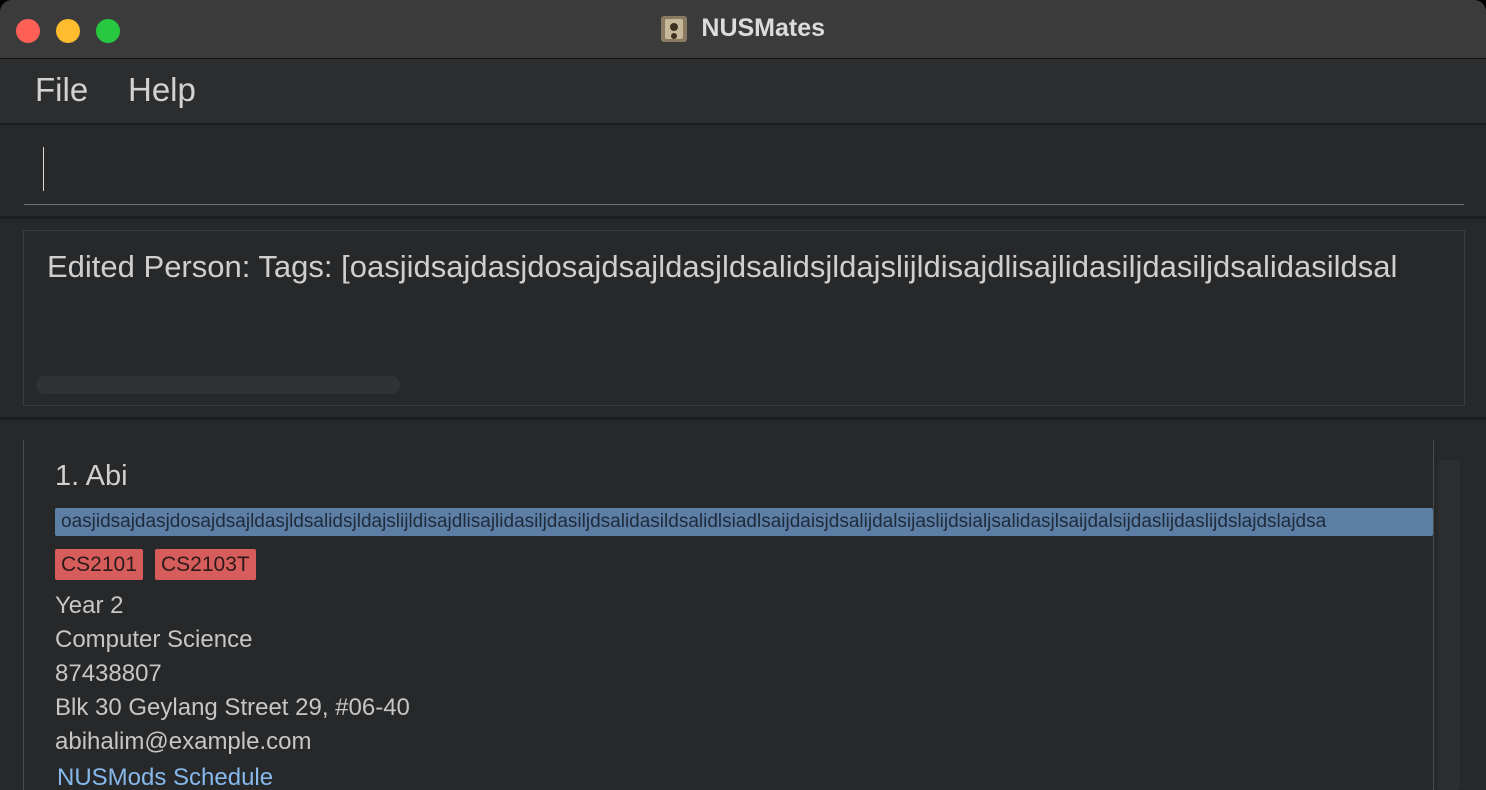 The height and width of the screenshot is (790, 1486). I want to click on module-tag: CS2101, so click(99, 564).